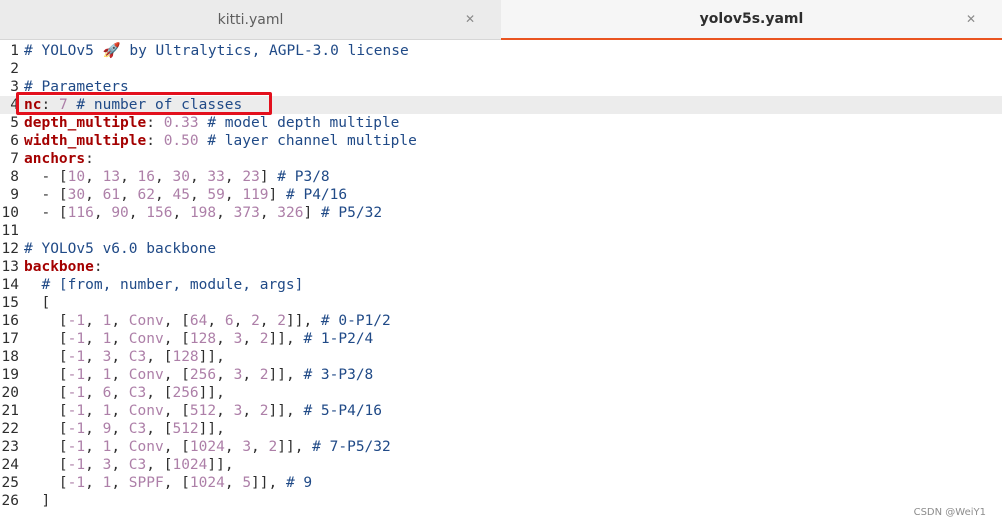  I want to click on code-text: [-1, 1, Conv, [512, 3, 2]], # 5-P4/16, so click(200, 411).